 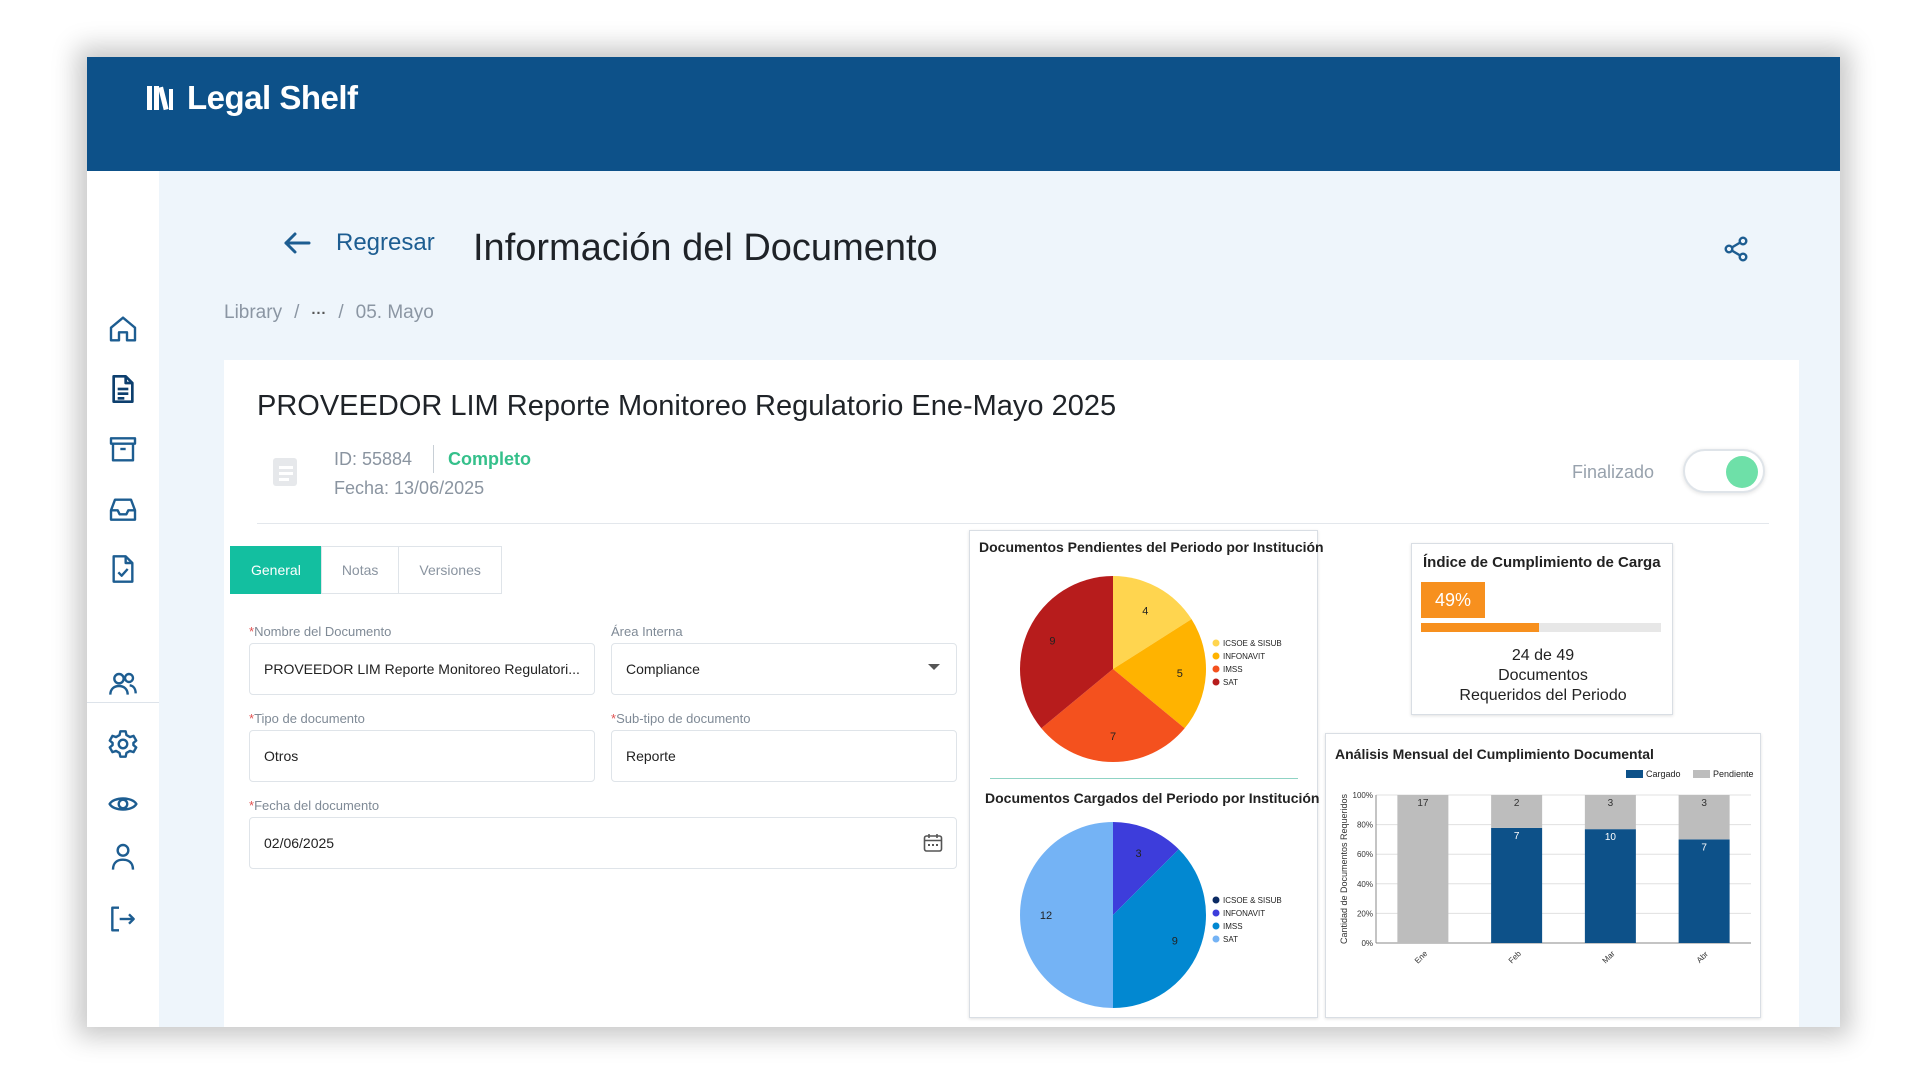 I want to click on sidebar, so click(x=123, y=599).